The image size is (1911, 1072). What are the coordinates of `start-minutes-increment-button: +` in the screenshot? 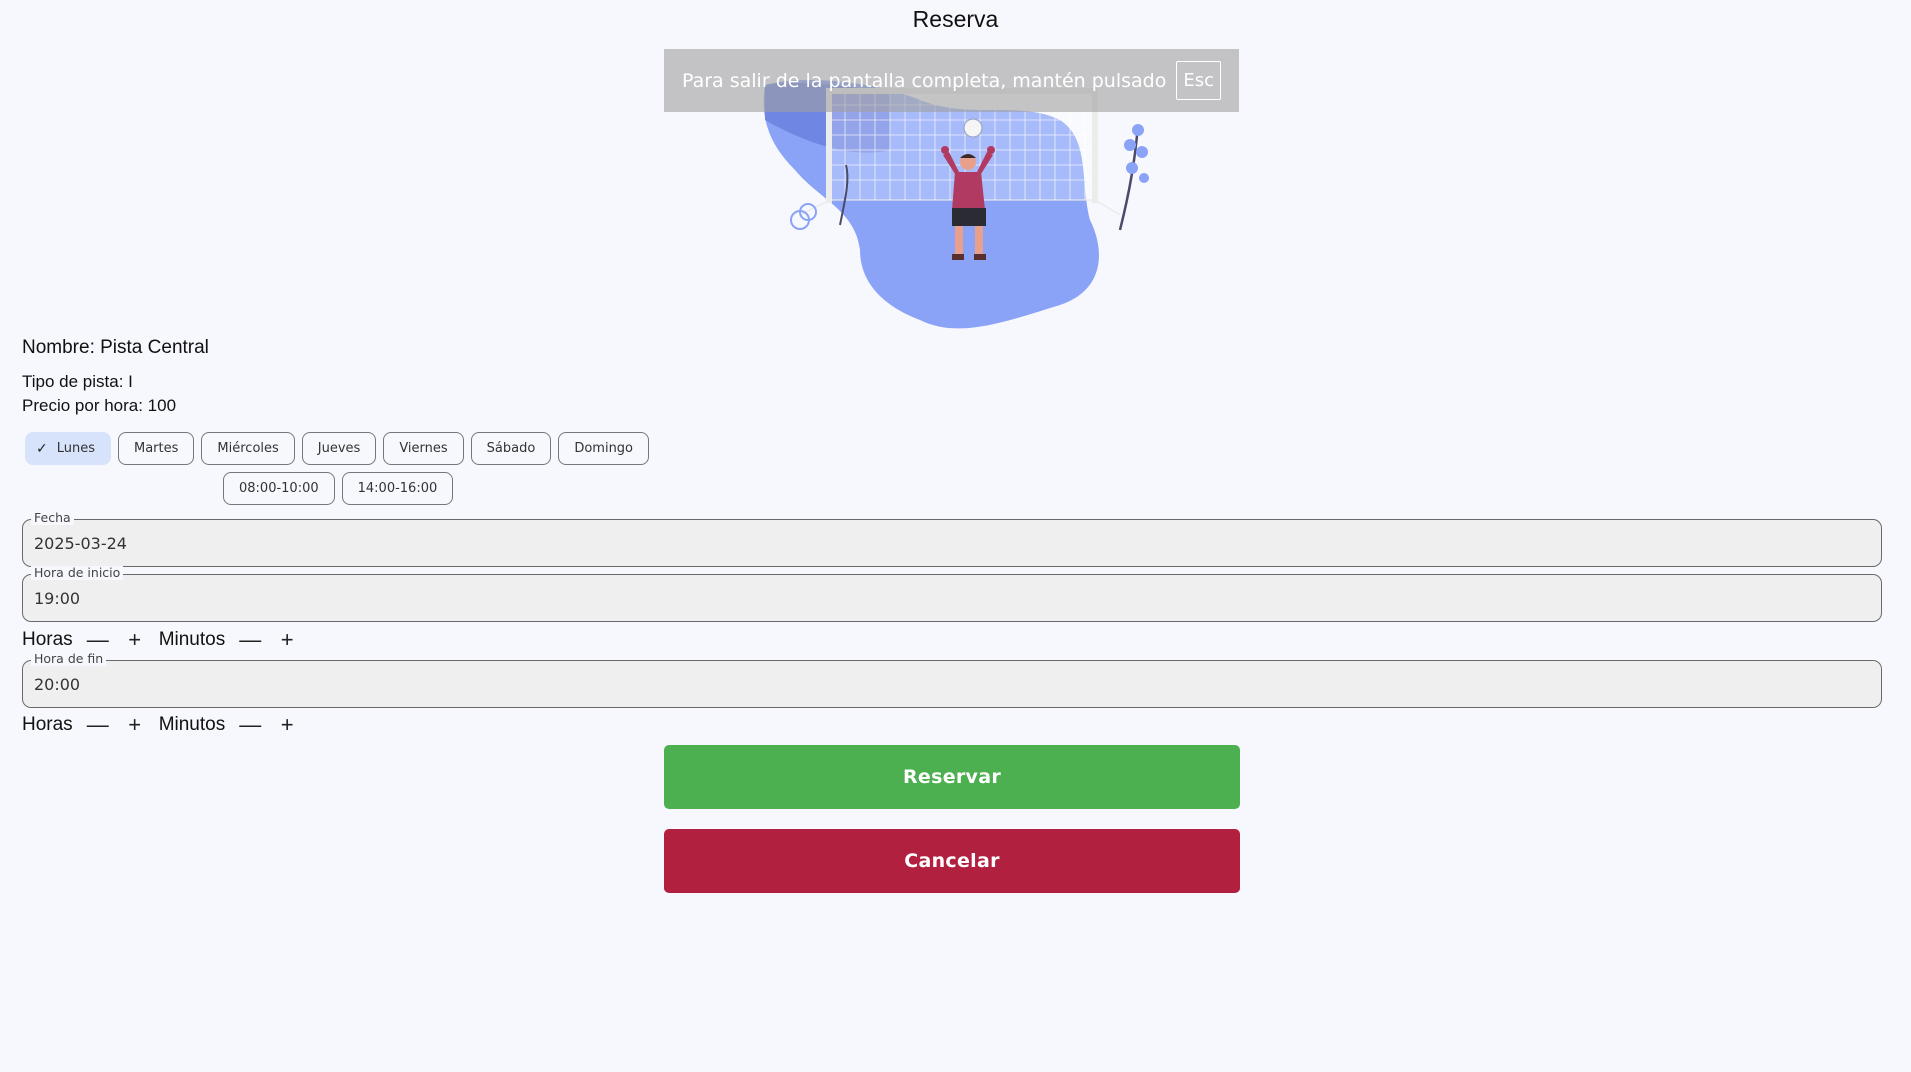 It's located at (287, 640).